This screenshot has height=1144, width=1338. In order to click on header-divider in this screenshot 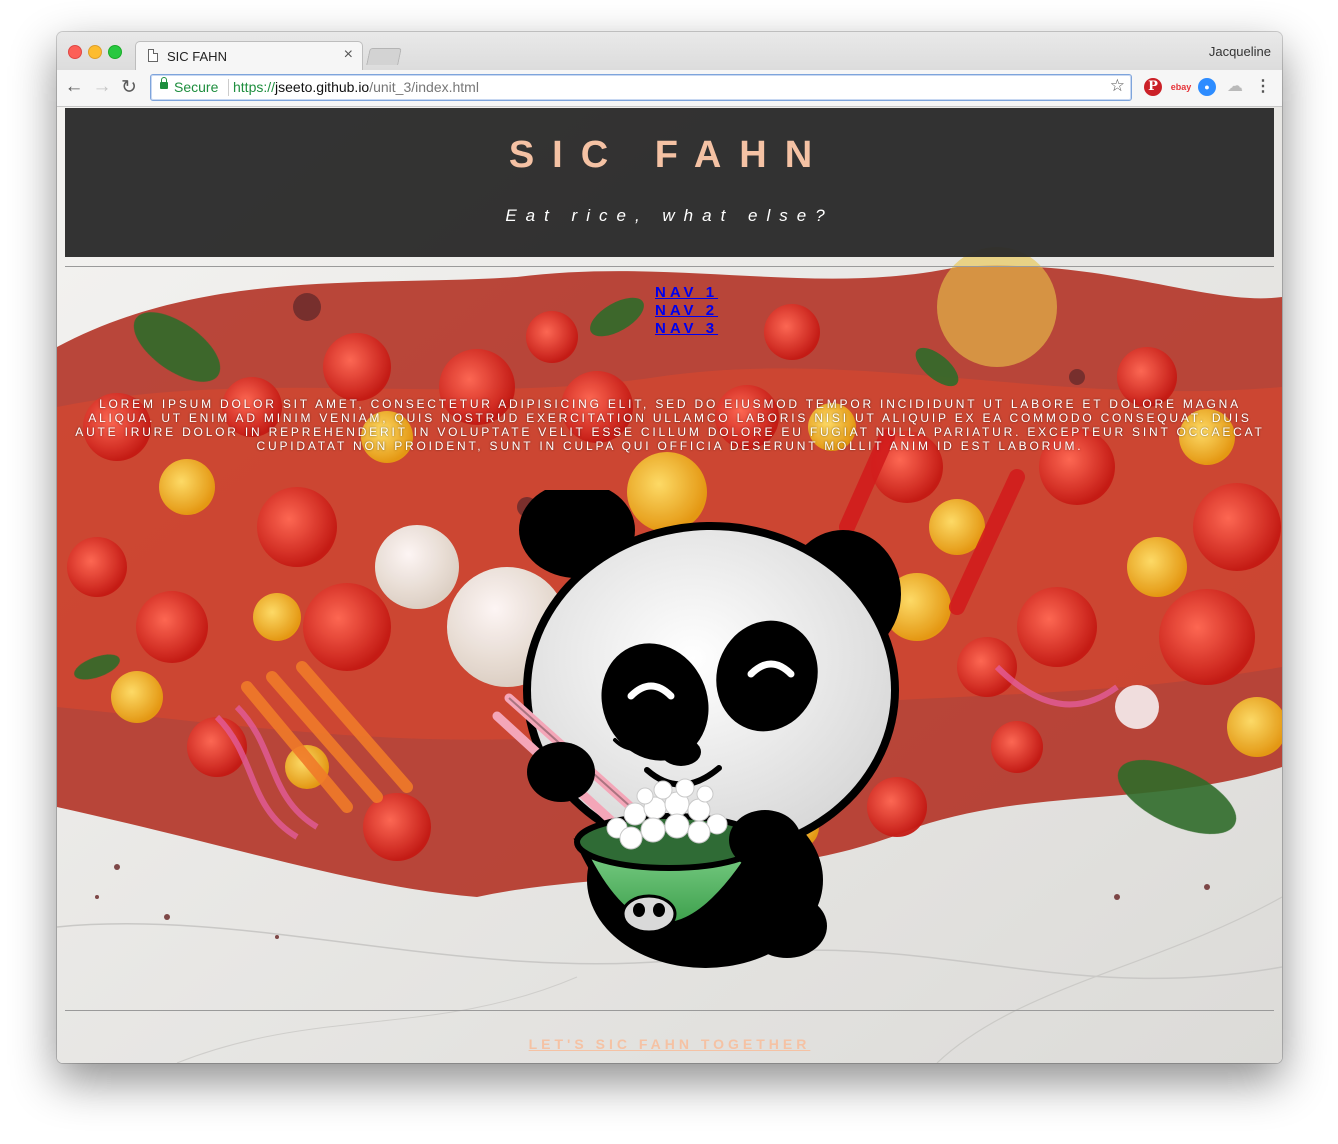, I will do `click(669, 266)`.